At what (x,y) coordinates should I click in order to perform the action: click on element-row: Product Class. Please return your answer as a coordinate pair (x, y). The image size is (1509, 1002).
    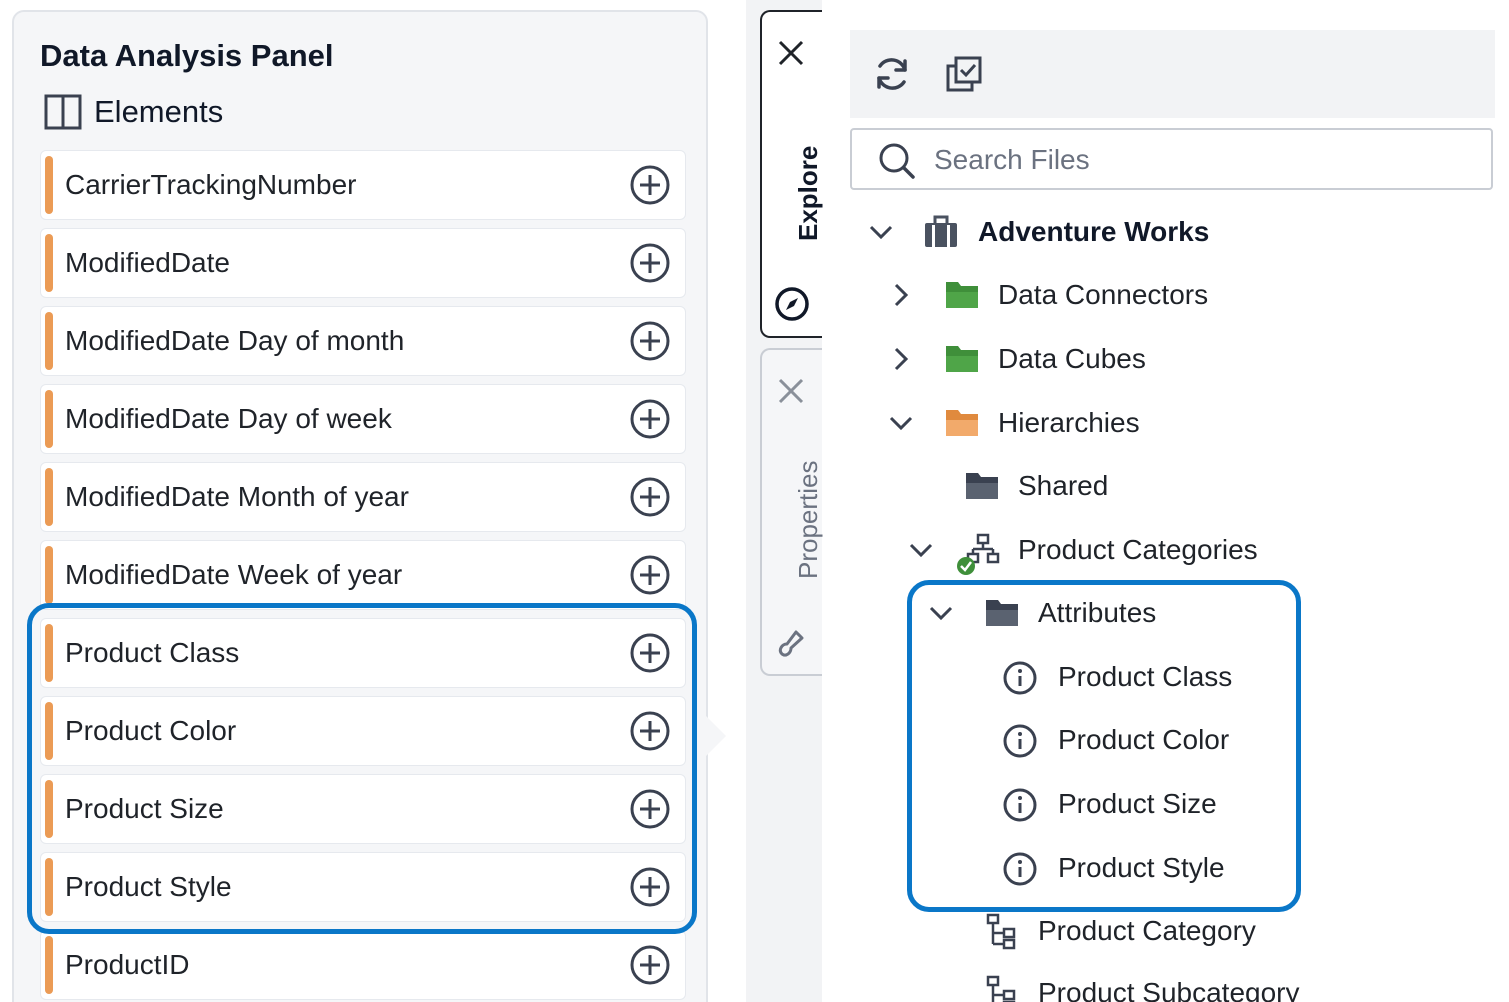
    Looking at the image, I should click on (363, 653).